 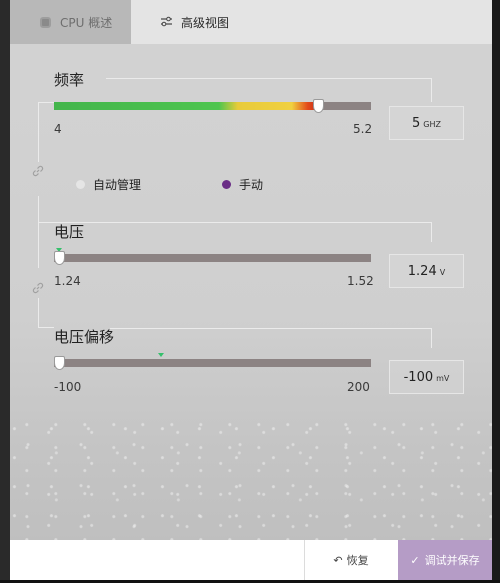 I want to click on left-frame, so click(x=5, y=291).